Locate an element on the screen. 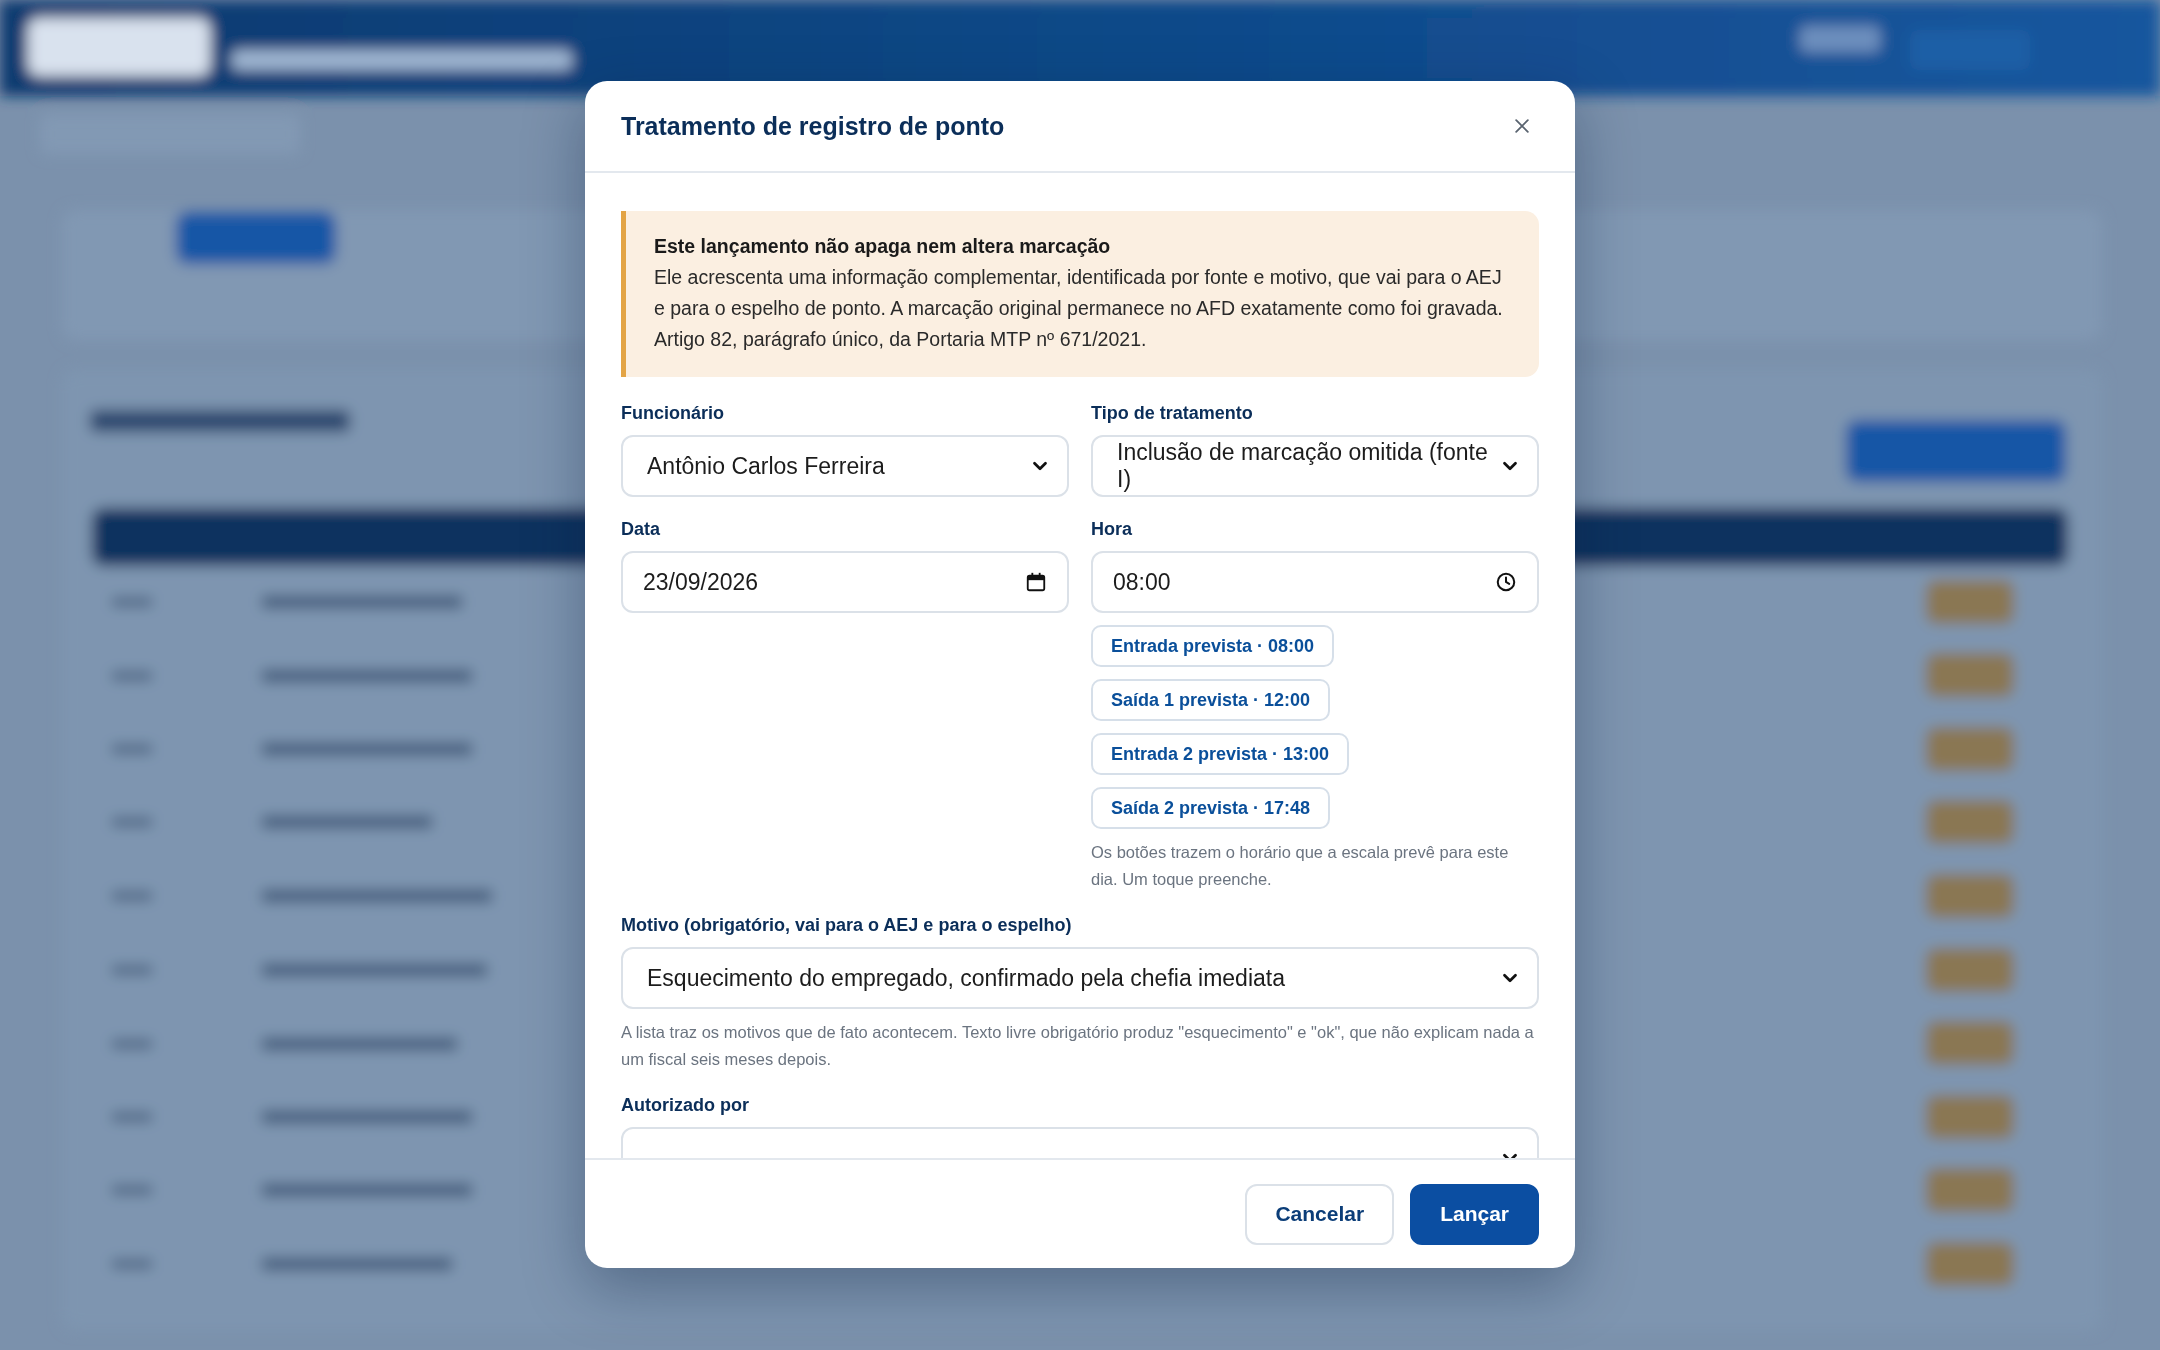 This screenshot has height=1350, width=2160. hint-text: A lista traz os motivos que de fato acontecem. Texto livre obrigatório produz "esquecimento" e "ok", que não explicam nada a um fiscal seis meses depois. is located at coordinates (1078, 1046).